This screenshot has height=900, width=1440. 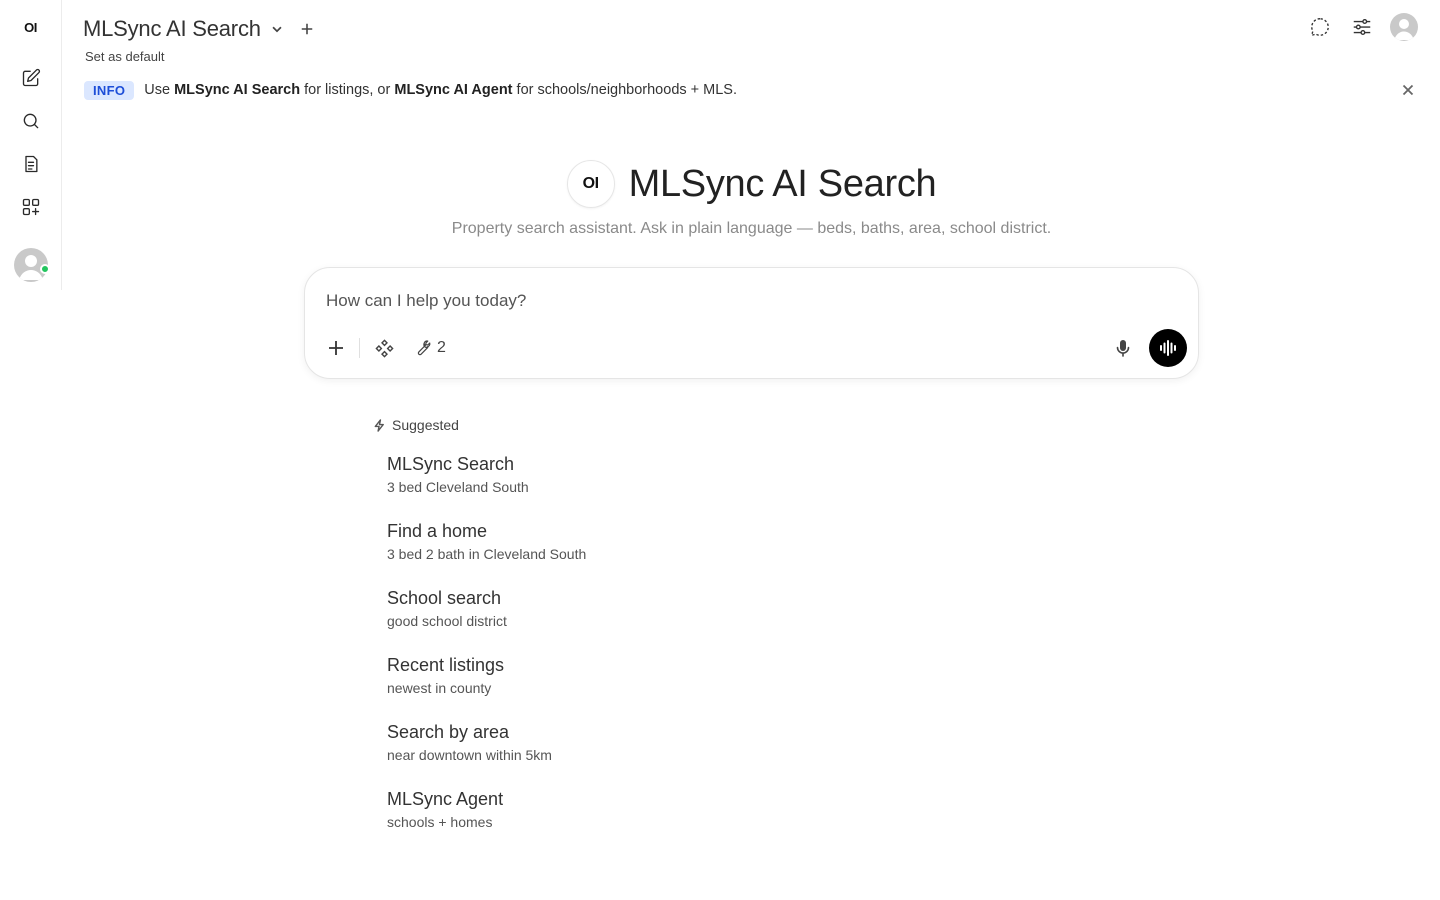 I want to click on voice-mode-button, so click(x=1168, y=348).